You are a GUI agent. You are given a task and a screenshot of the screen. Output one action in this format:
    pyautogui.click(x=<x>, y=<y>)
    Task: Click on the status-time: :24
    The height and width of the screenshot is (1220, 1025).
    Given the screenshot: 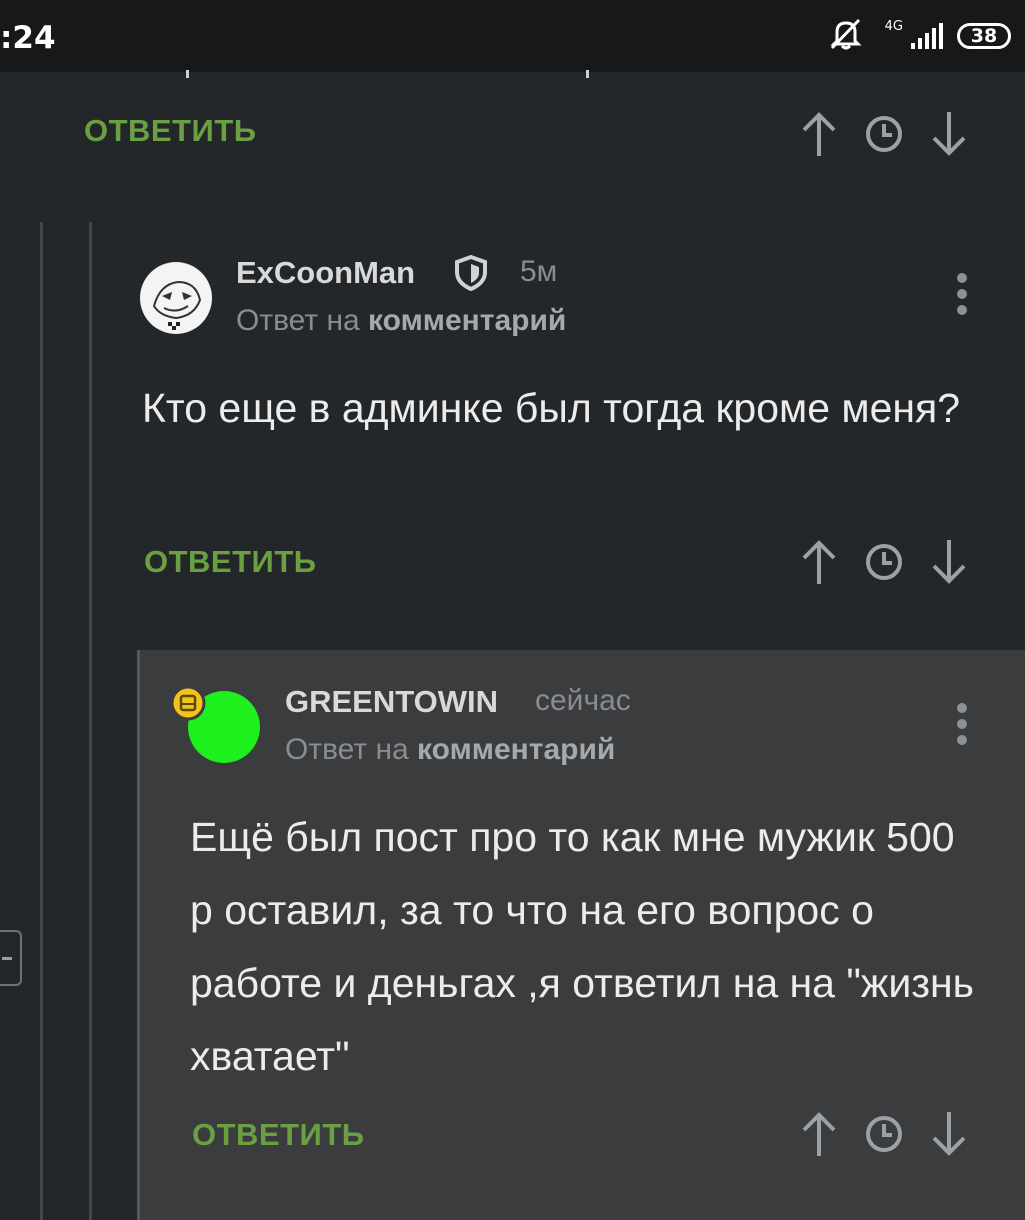 What is the action you would take?
    pyautogui.click(x=28, y=38)
    